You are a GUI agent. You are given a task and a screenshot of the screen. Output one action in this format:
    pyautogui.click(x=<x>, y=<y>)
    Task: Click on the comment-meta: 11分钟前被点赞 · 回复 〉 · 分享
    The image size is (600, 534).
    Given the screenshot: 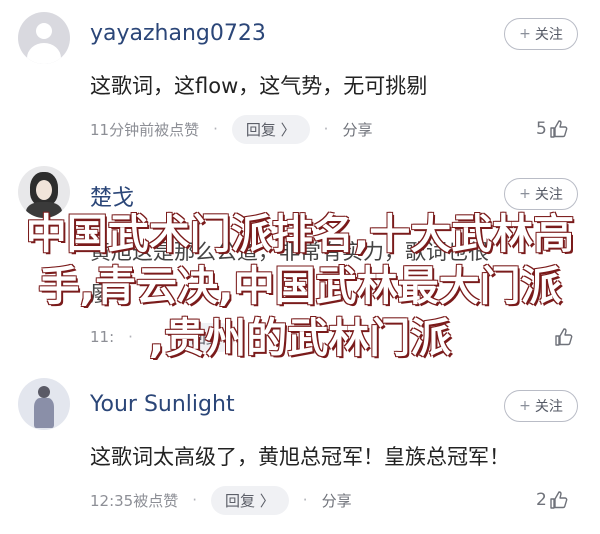 What is the action you would take?
    pyautogui.click(x=231, y=129)
    